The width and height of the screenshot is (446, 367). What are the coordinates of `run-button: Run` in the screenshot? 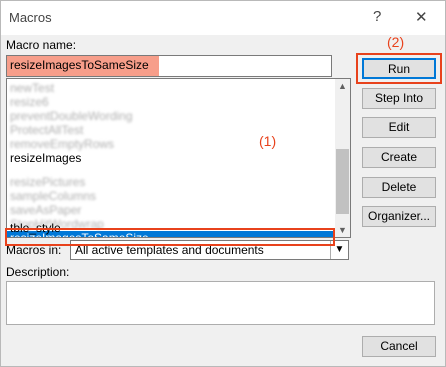 It's located at (399, 68).